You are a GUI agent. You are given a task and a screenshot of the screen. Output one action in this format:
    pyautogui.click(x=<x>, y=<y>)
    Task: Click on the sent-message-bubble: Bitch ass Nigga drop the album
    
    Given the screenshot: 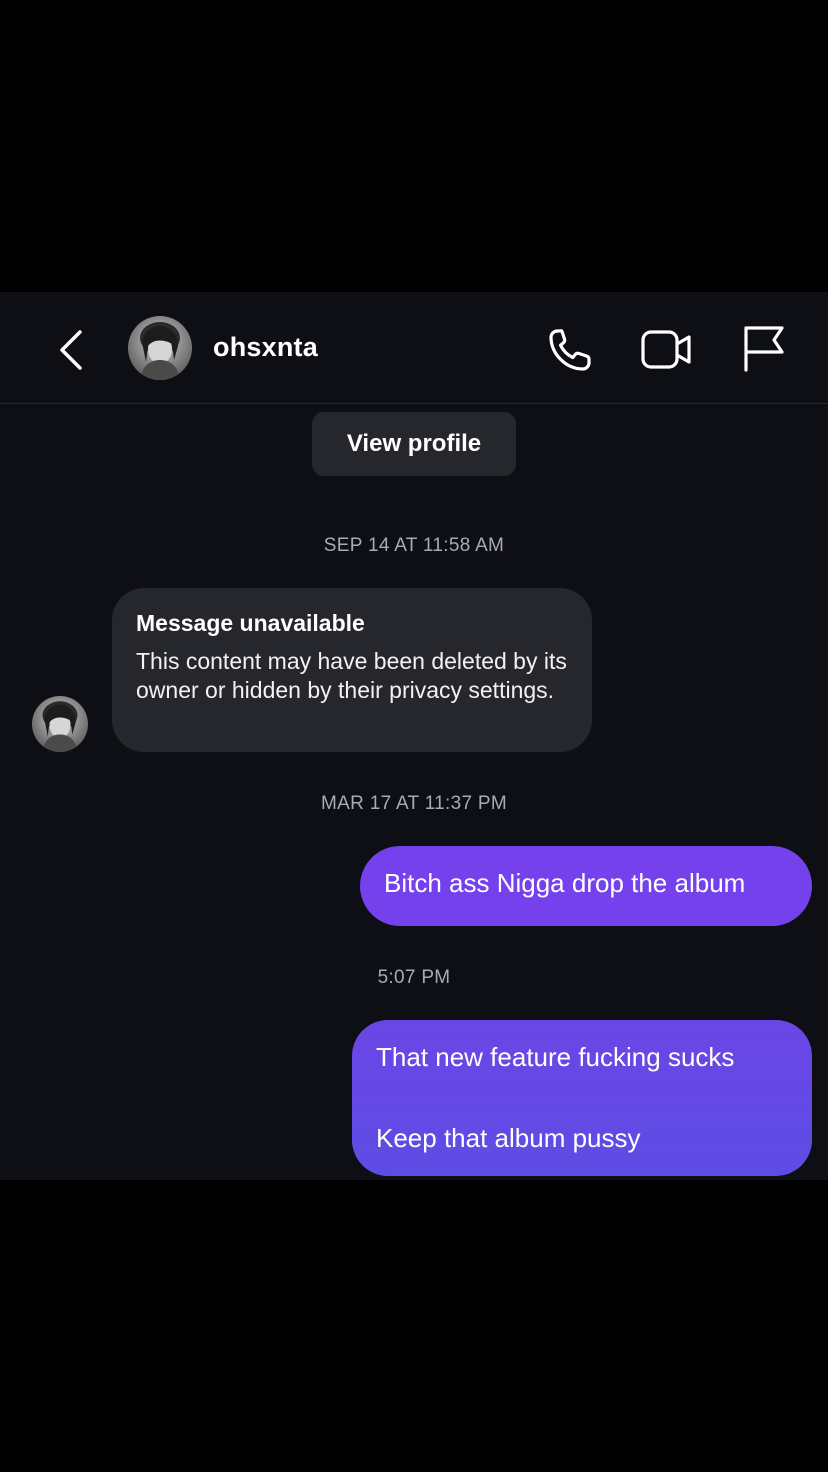 What is the action you would take?
    pyautogui.click(x=586, y=886)
    